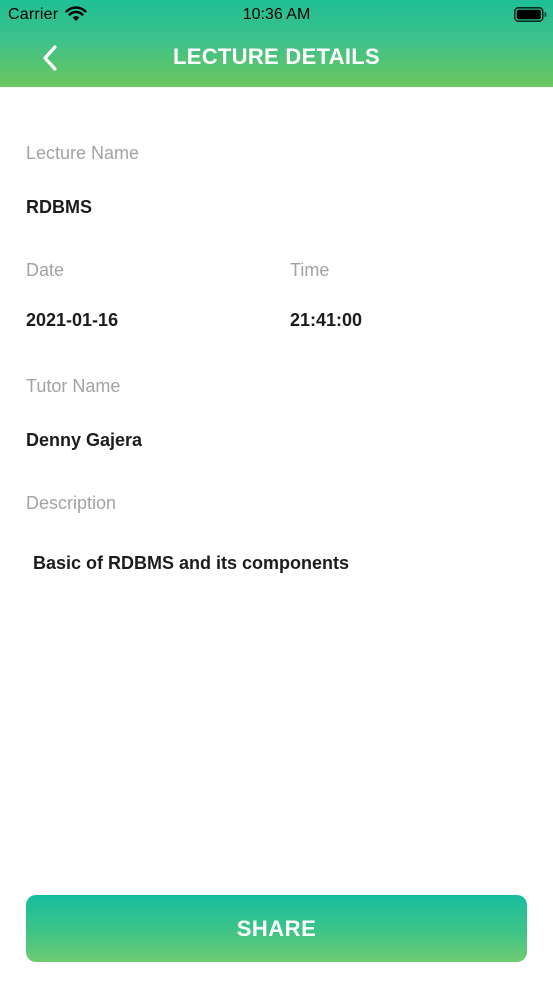 This screenshot has width=553, height=986. I want to click on description-label: Description, so click(71, 503).